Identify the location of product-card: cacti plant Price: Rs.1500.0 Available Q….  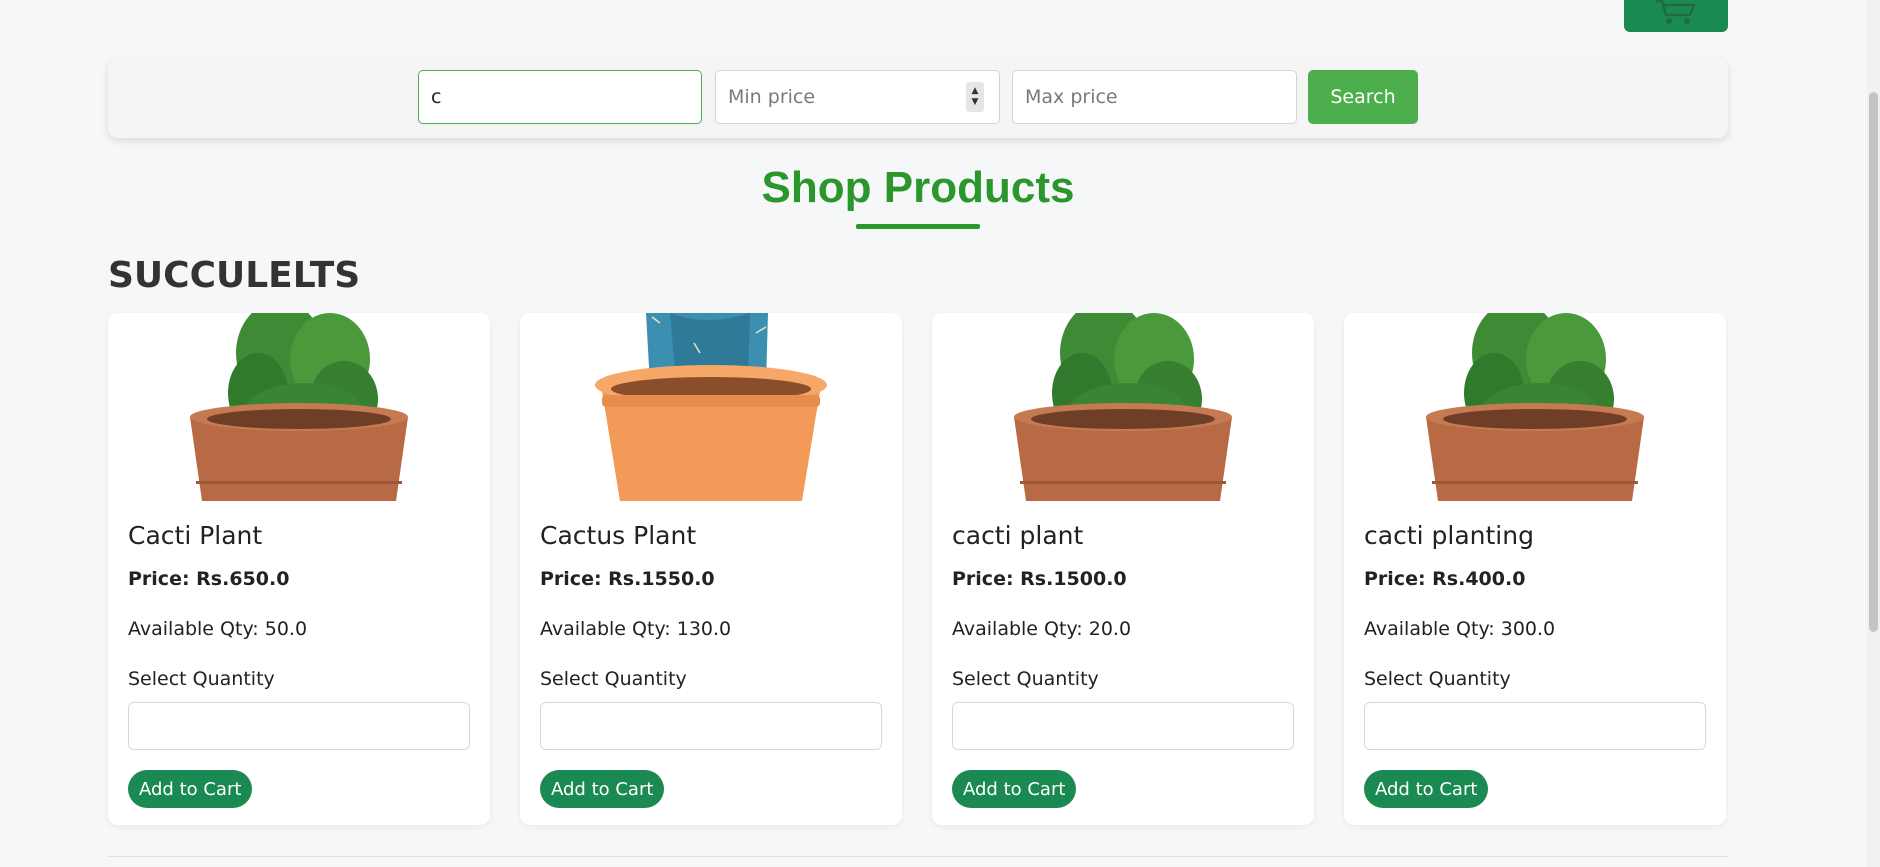
(1123, 569).